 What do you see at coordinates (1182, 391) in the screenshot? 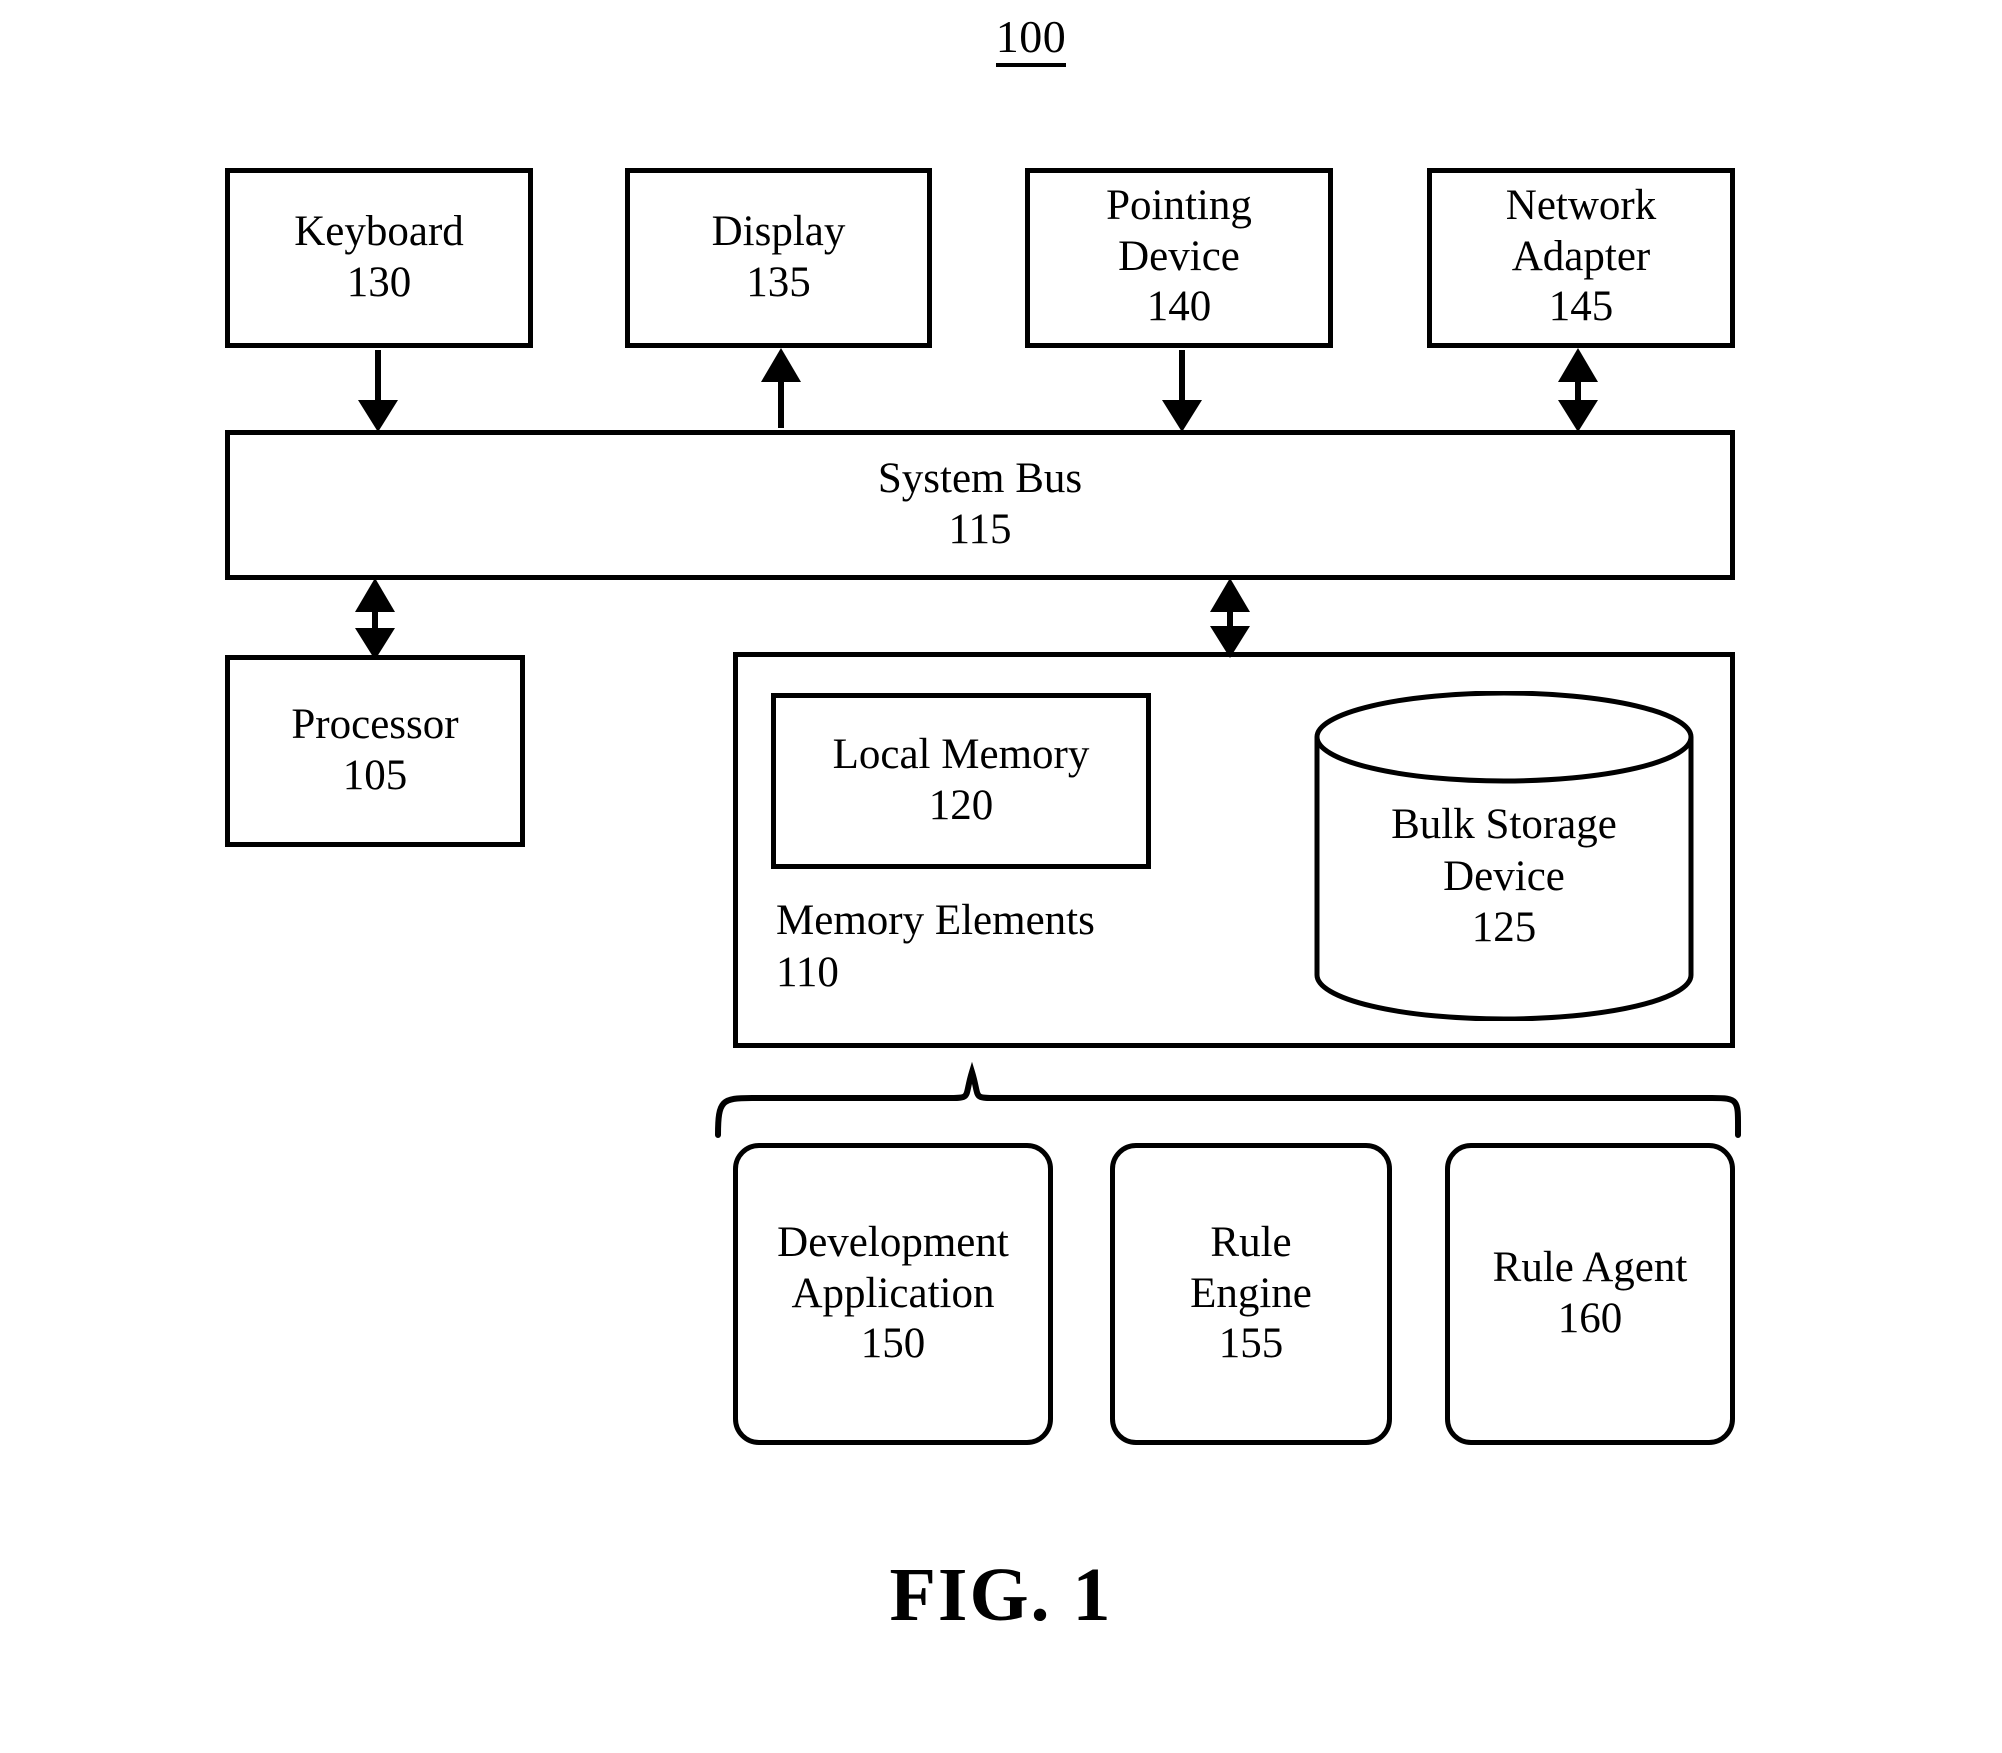
I see `connector-pointing-device-to-bus` at bounding box center [1182, 391].